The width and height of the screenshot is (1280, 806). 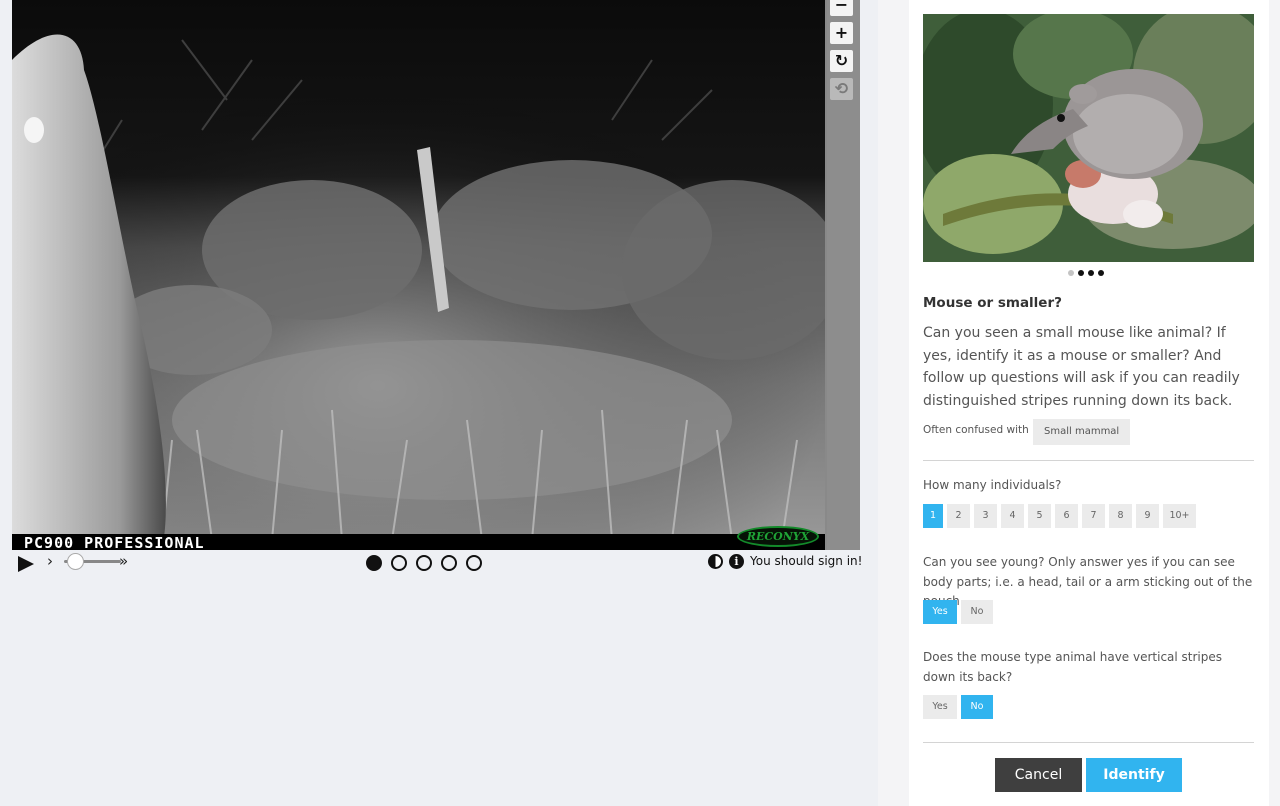 What do you see at coordinates (992, 303) in the screenshot?
I see `species-title: Mouse or smaller?` at bounding box center [992, 303].